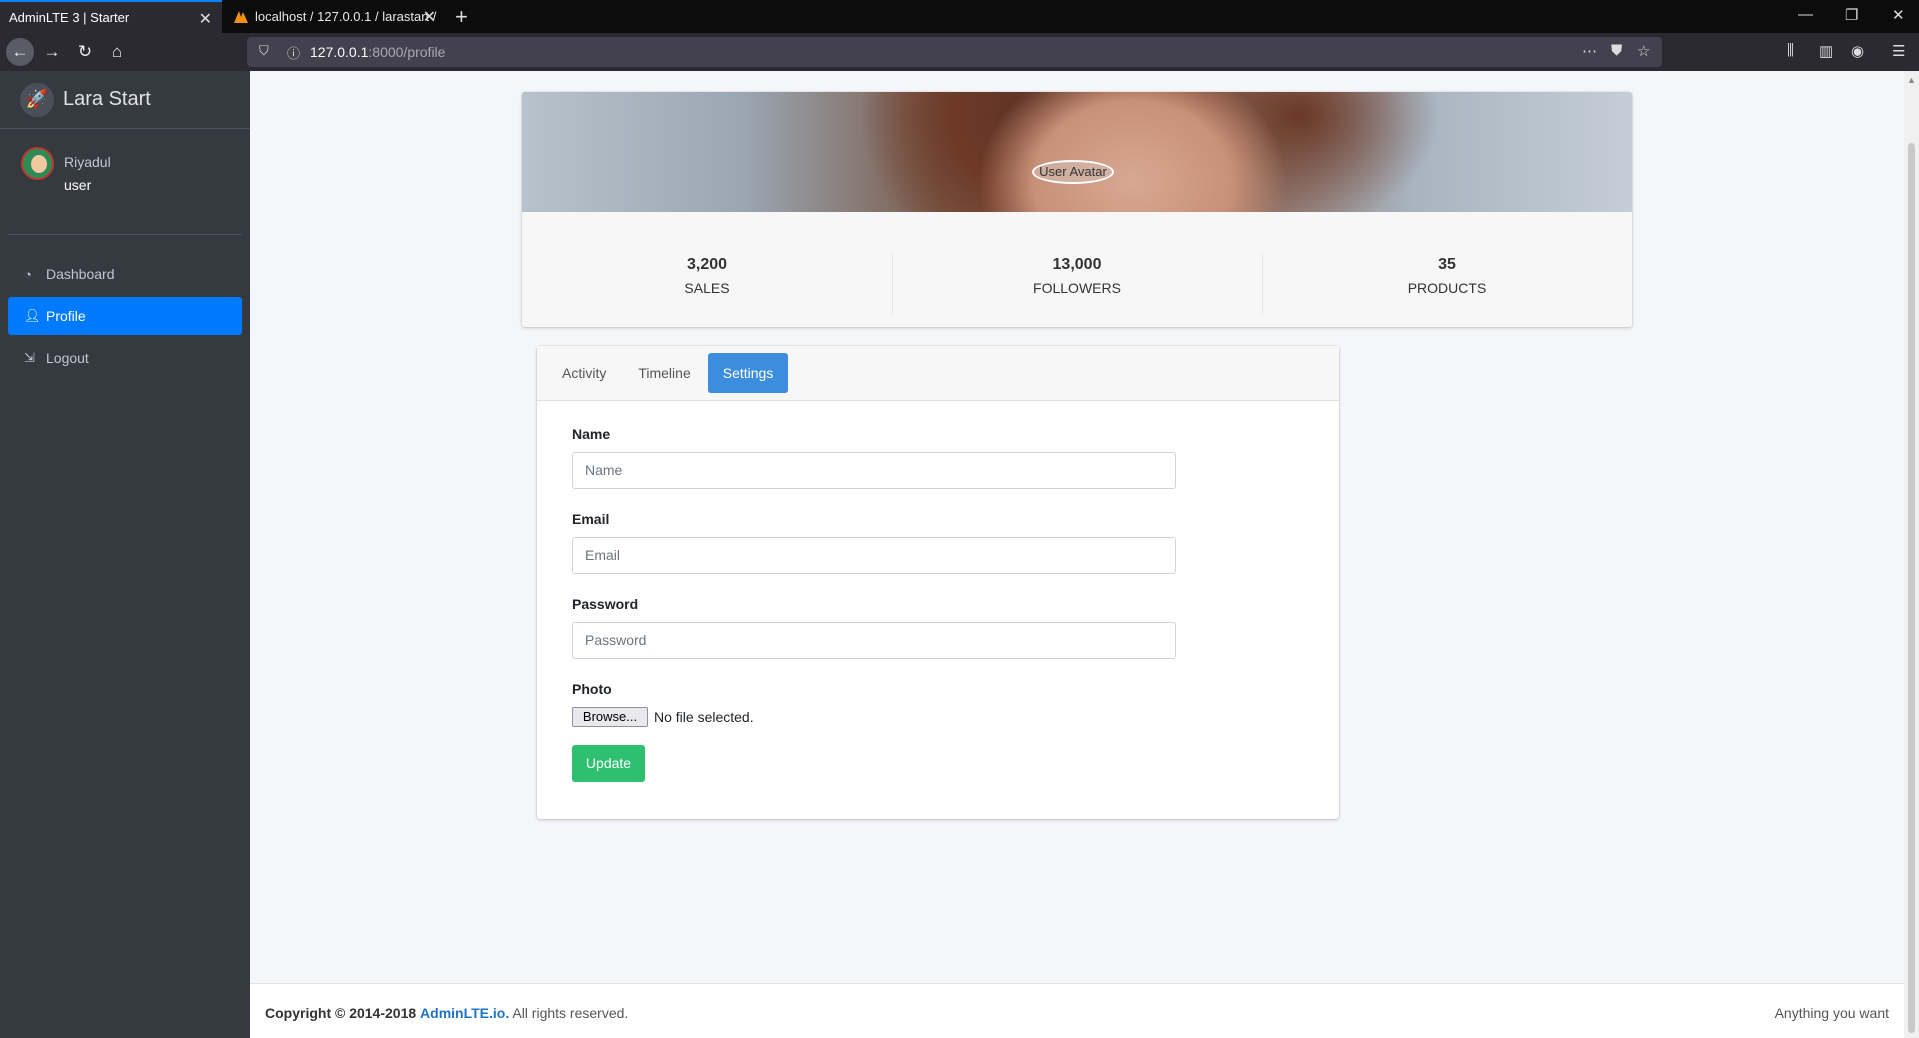 This screenshot has width=1919, height=1038. I want to click on name-label: Name, so click(591, 434).